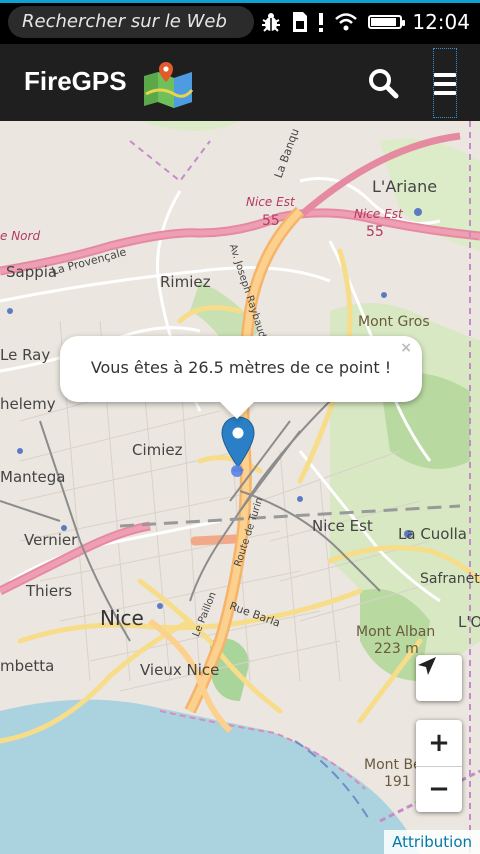 Image resolution: width=480 pixels, height=854 pixels. What do you see at coordinates (271, 22) in the screenshot?
I see `bug-icon` at bounding box center [271, 22].